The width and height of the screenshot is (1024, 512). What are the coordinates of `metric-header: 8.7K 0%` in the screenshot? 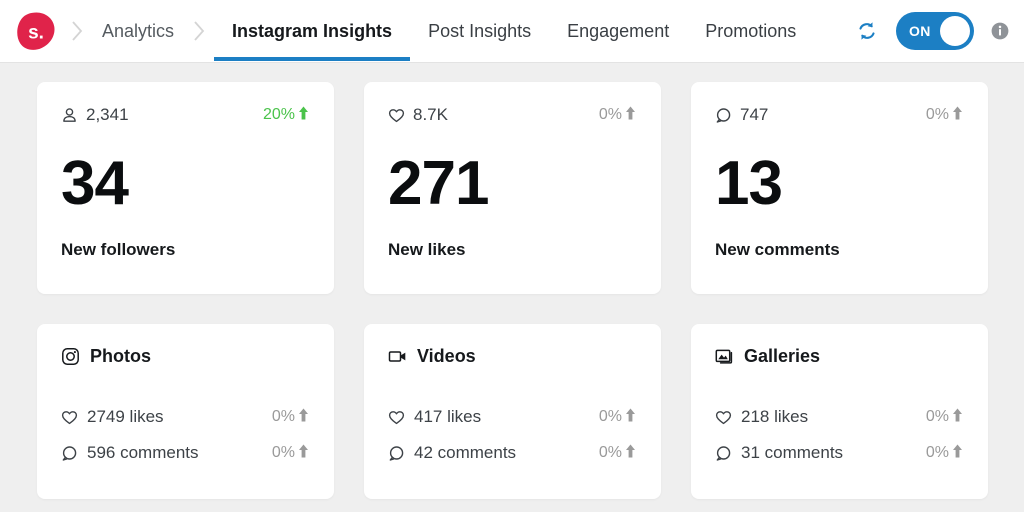 It's located at (512, 115).